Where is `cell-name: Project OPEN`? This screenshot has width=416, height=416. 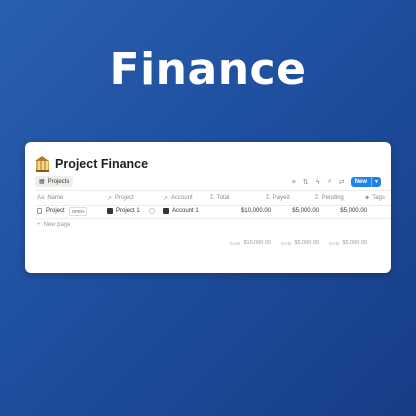
cell-name: Project OPEN is located at coordinates (62, 211).